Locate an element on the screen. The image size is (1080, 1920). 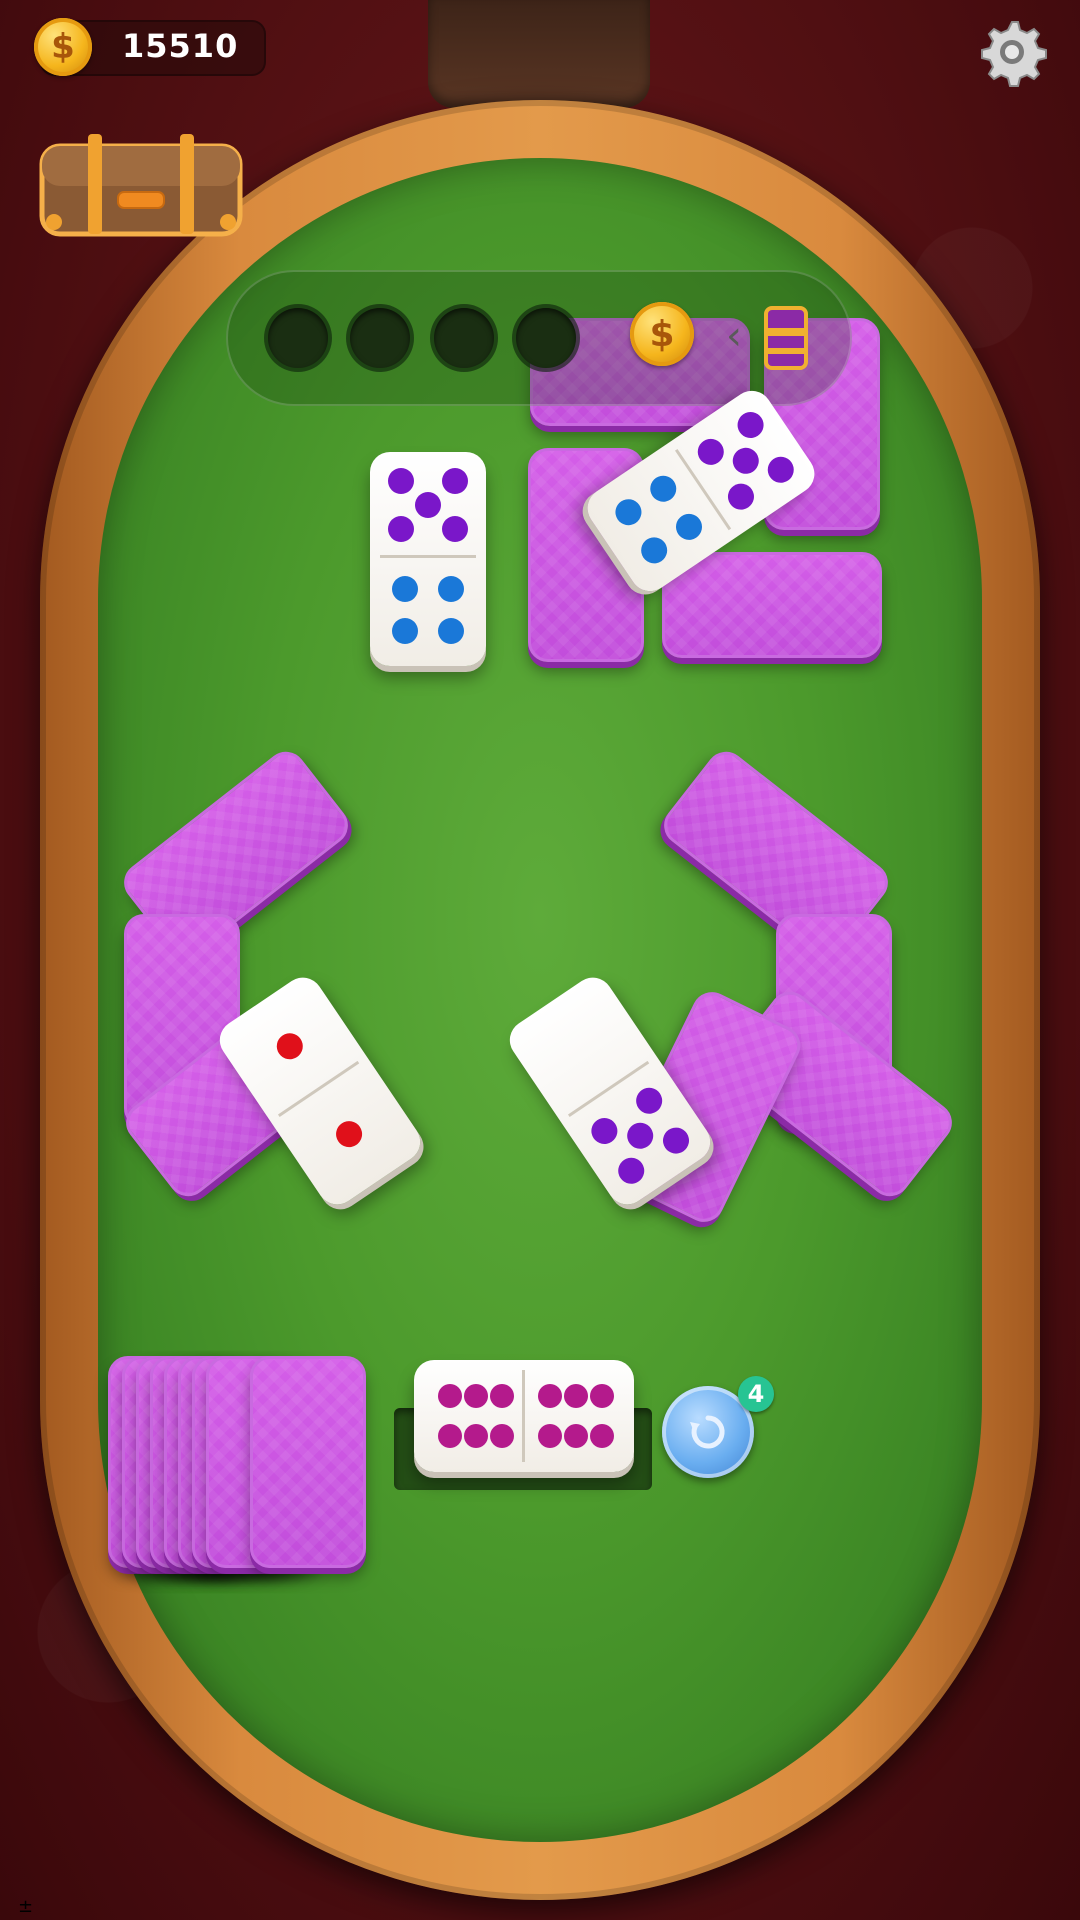
gear-icon is located at coordinates (1012, 52).